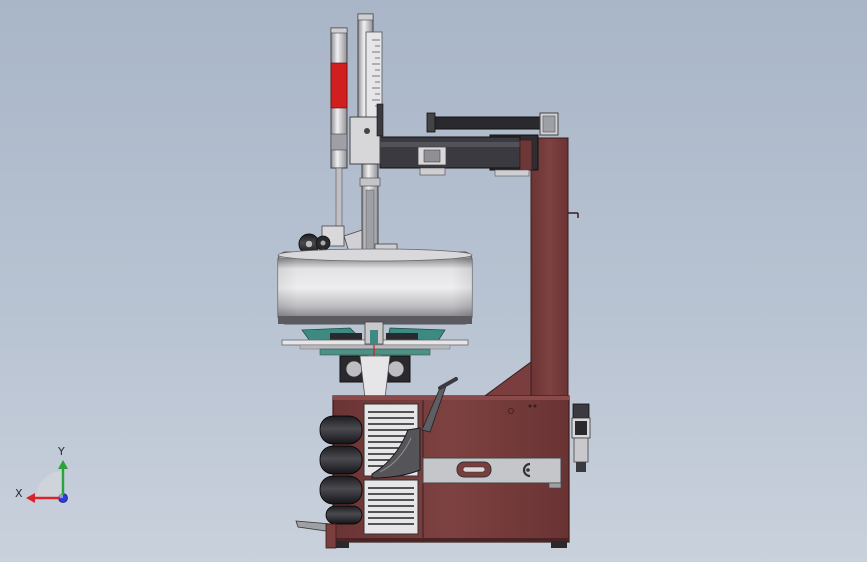 The width and height of the screenshot is (867, 562). What do you see at coordinates (61, 451) in the screenshot?
I see `y-axis-label: Y` at bounding box center [61, 451].